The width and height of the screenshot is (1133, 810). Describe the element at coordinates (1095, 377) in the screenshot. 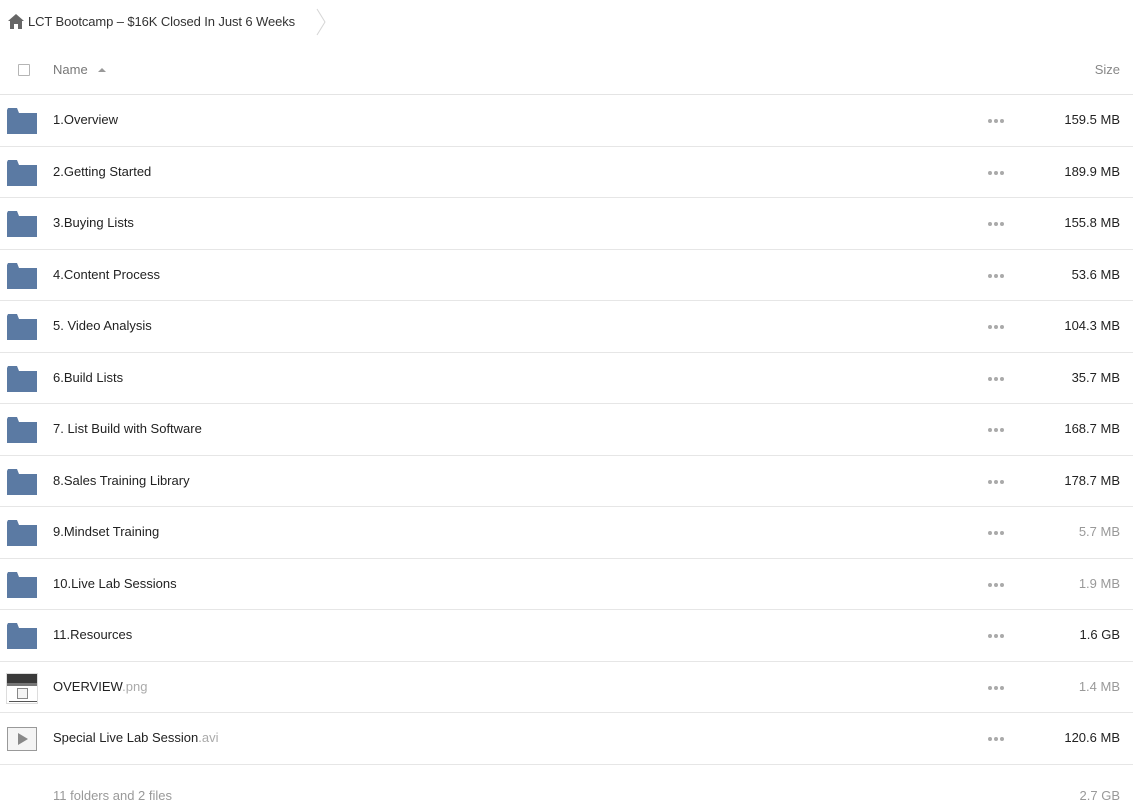

I see `item-size: 35.7 MB` at that location.